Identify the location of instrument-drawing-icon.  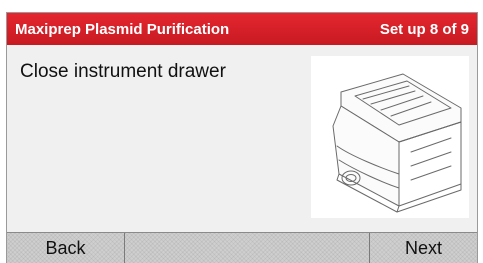
(397, 143).